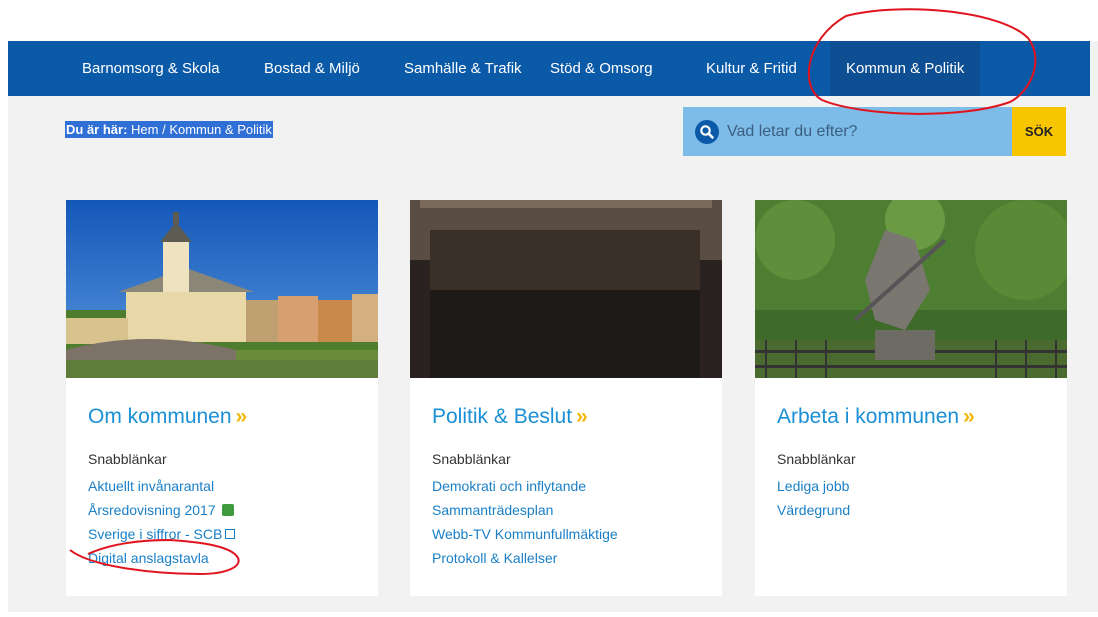 This screenshot has width=1098, height=617. What do you see at coordinates (97, 129) in the screenshot?
I see `breadcrumb-prefix: Du är här:` at bounding box center [97, 129].